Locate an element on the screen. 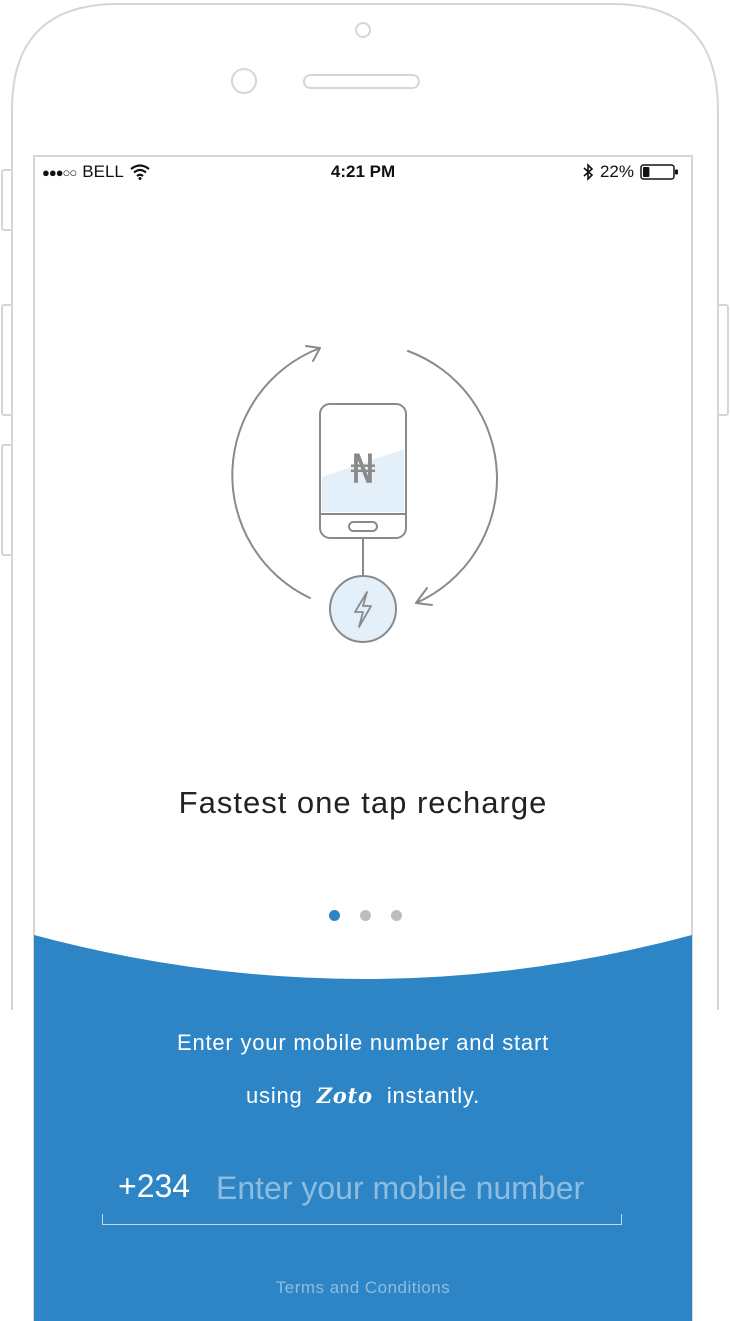  smartphone-icon: ₦ is located at coordinates (363, 471).